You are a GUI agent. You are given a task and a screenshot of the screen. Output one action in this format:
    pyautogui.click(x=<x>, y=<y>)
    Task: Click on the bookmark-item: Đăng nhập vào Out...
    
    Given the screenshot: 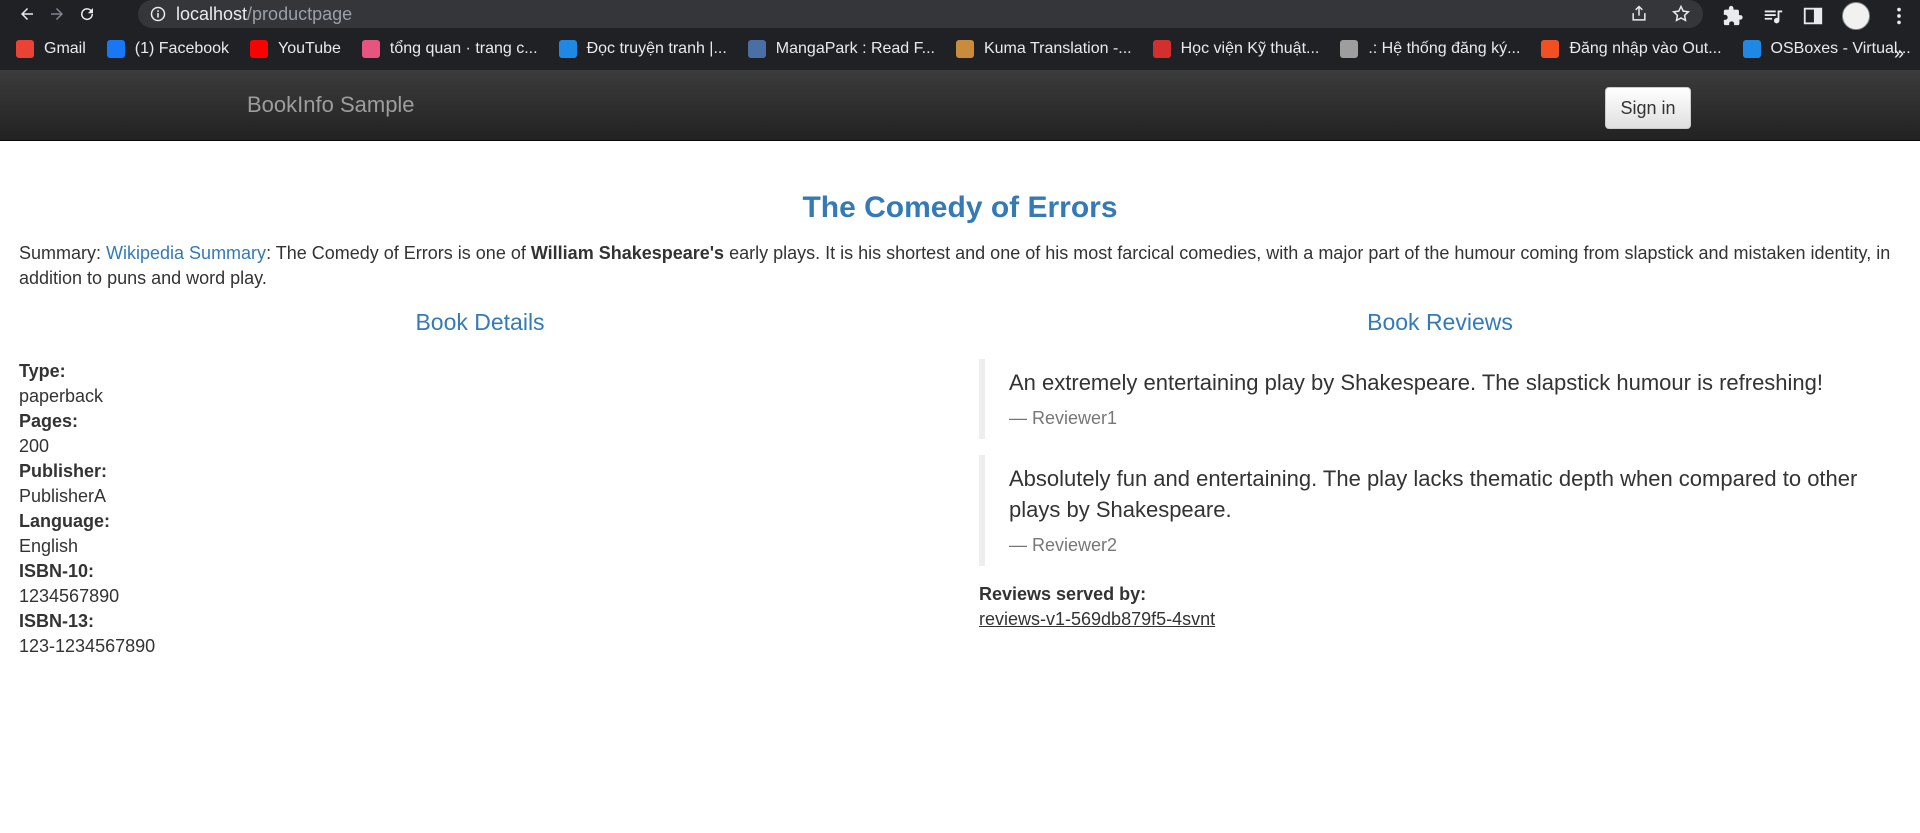 What is the action you would take?
    pyautogui.click(x=1631, y=49)
    